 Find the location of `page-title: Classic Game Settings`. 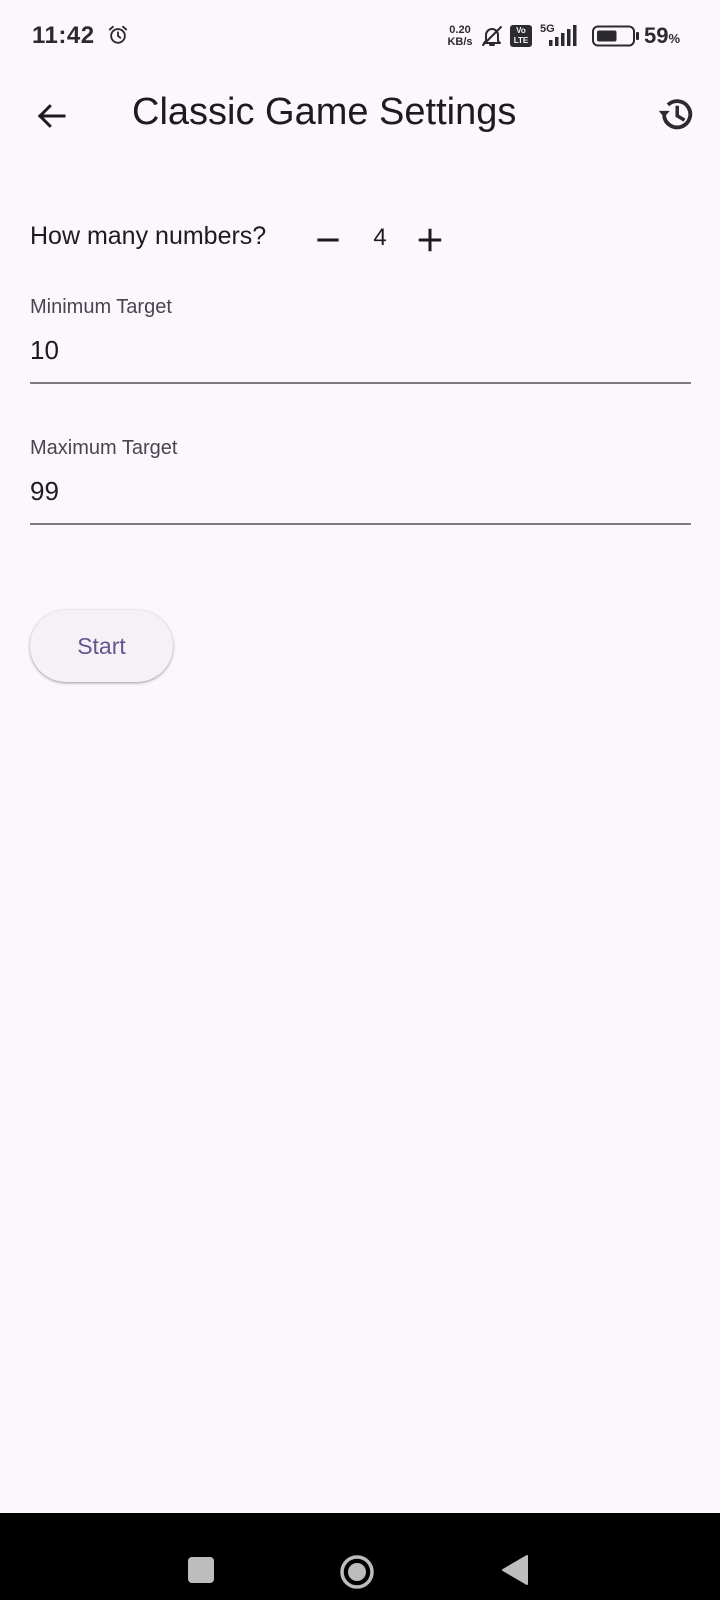

page-title: Classic Game Settings is located at coordinates (324, 112).